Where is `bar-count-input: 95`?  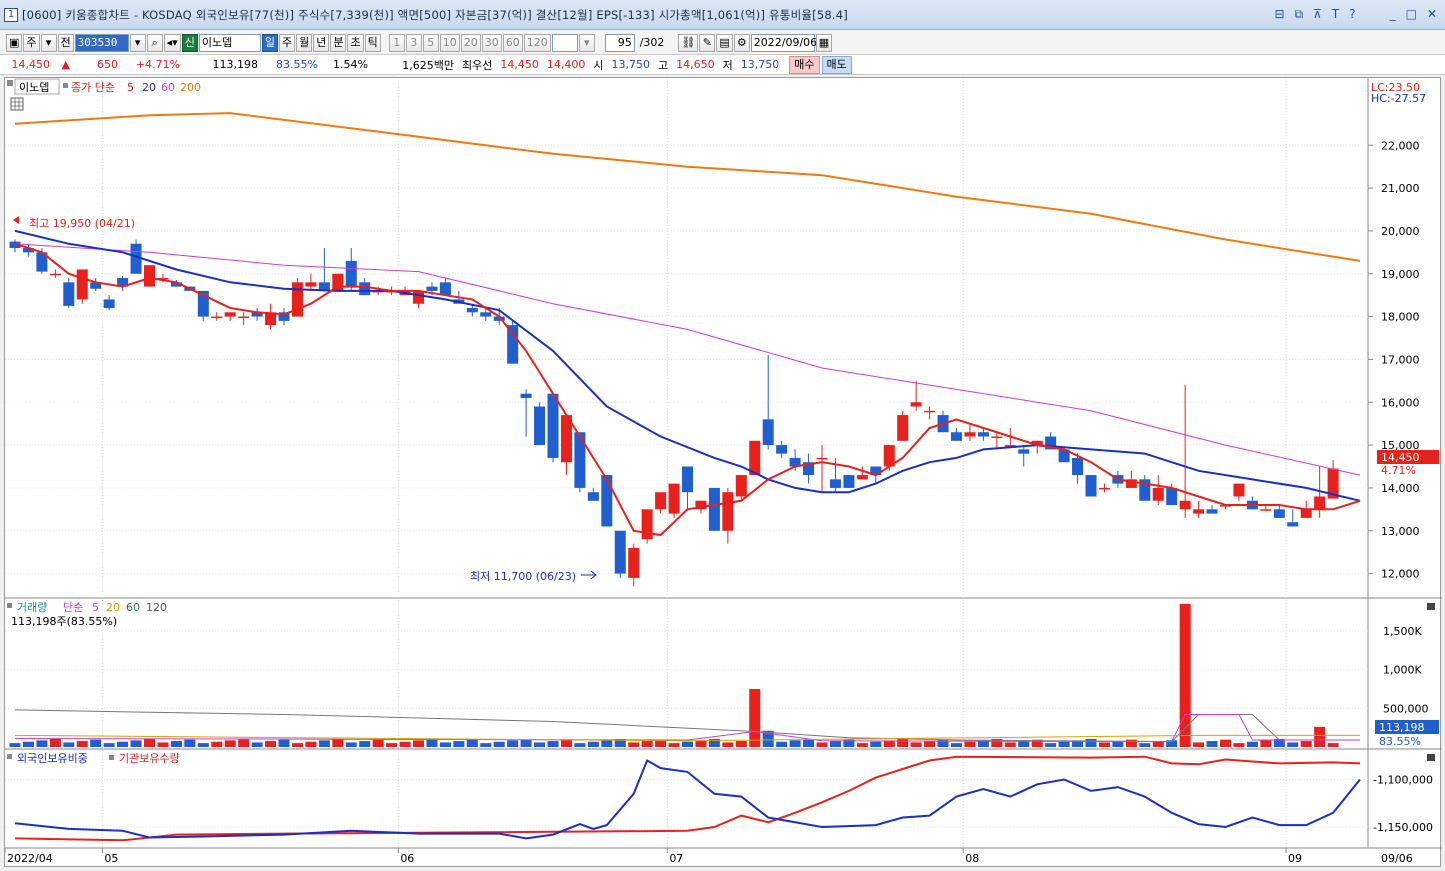
bar-count-input: 95 is located at coordinates (619, 42).